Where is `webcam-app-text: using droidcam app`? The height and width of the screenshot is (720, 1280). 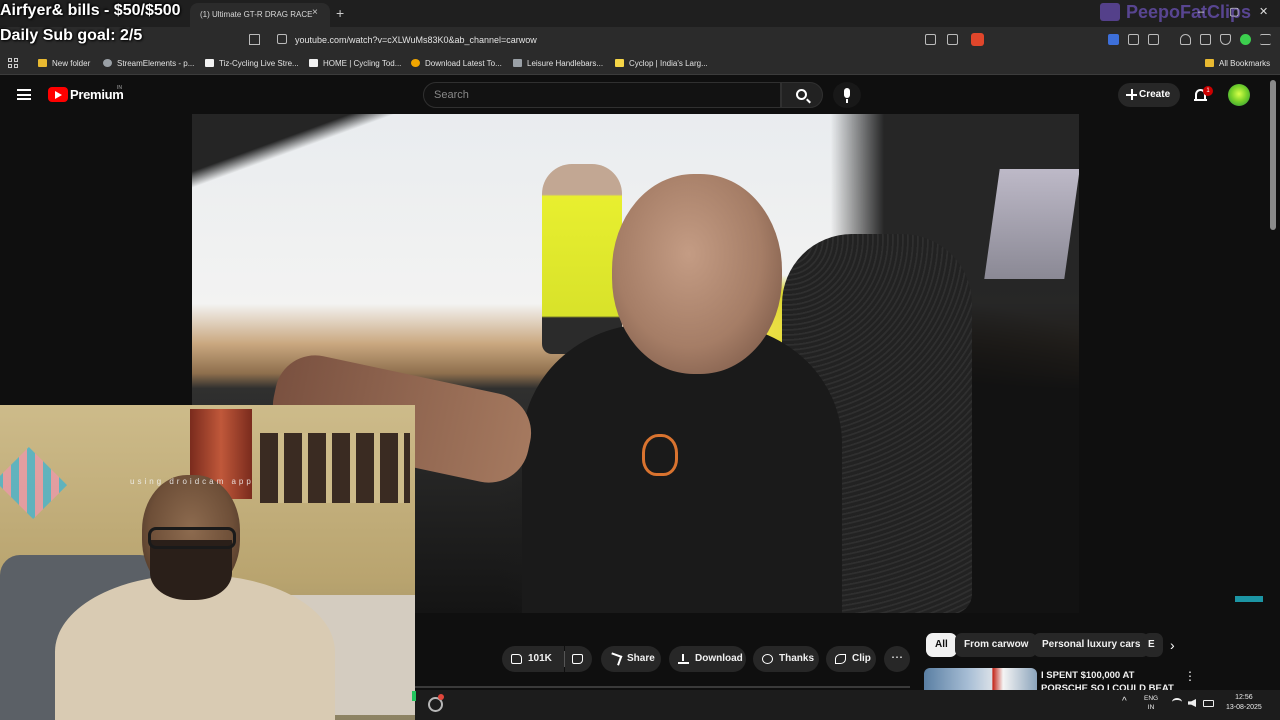 webcam-app-text: using droidcam app is located at coordinates (192, 481).